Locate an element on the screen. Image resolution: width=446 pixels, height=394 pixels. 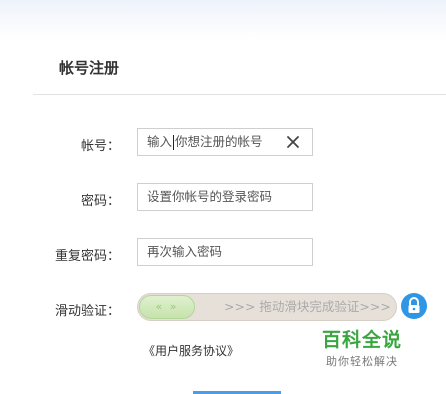
slider-hint: >>> 拖动滑块完成验证>>> is located at coordinates (307, 306).